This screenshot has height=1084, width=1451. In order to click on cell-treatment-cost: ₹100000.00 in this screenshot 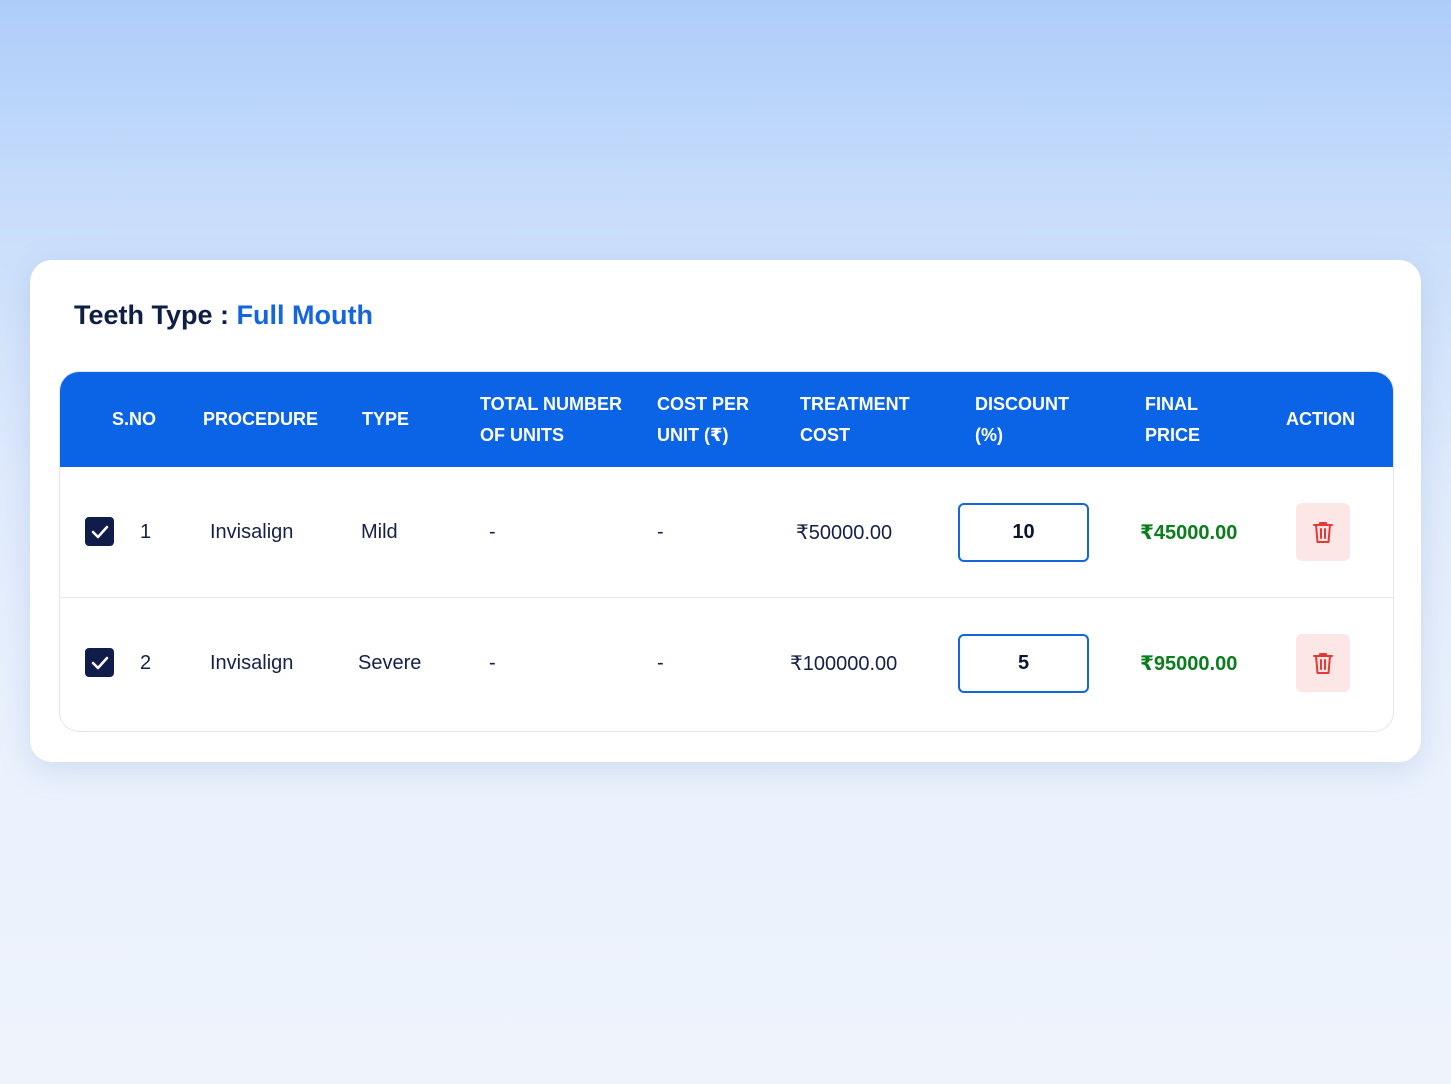, I will do `click(844, 663)`.